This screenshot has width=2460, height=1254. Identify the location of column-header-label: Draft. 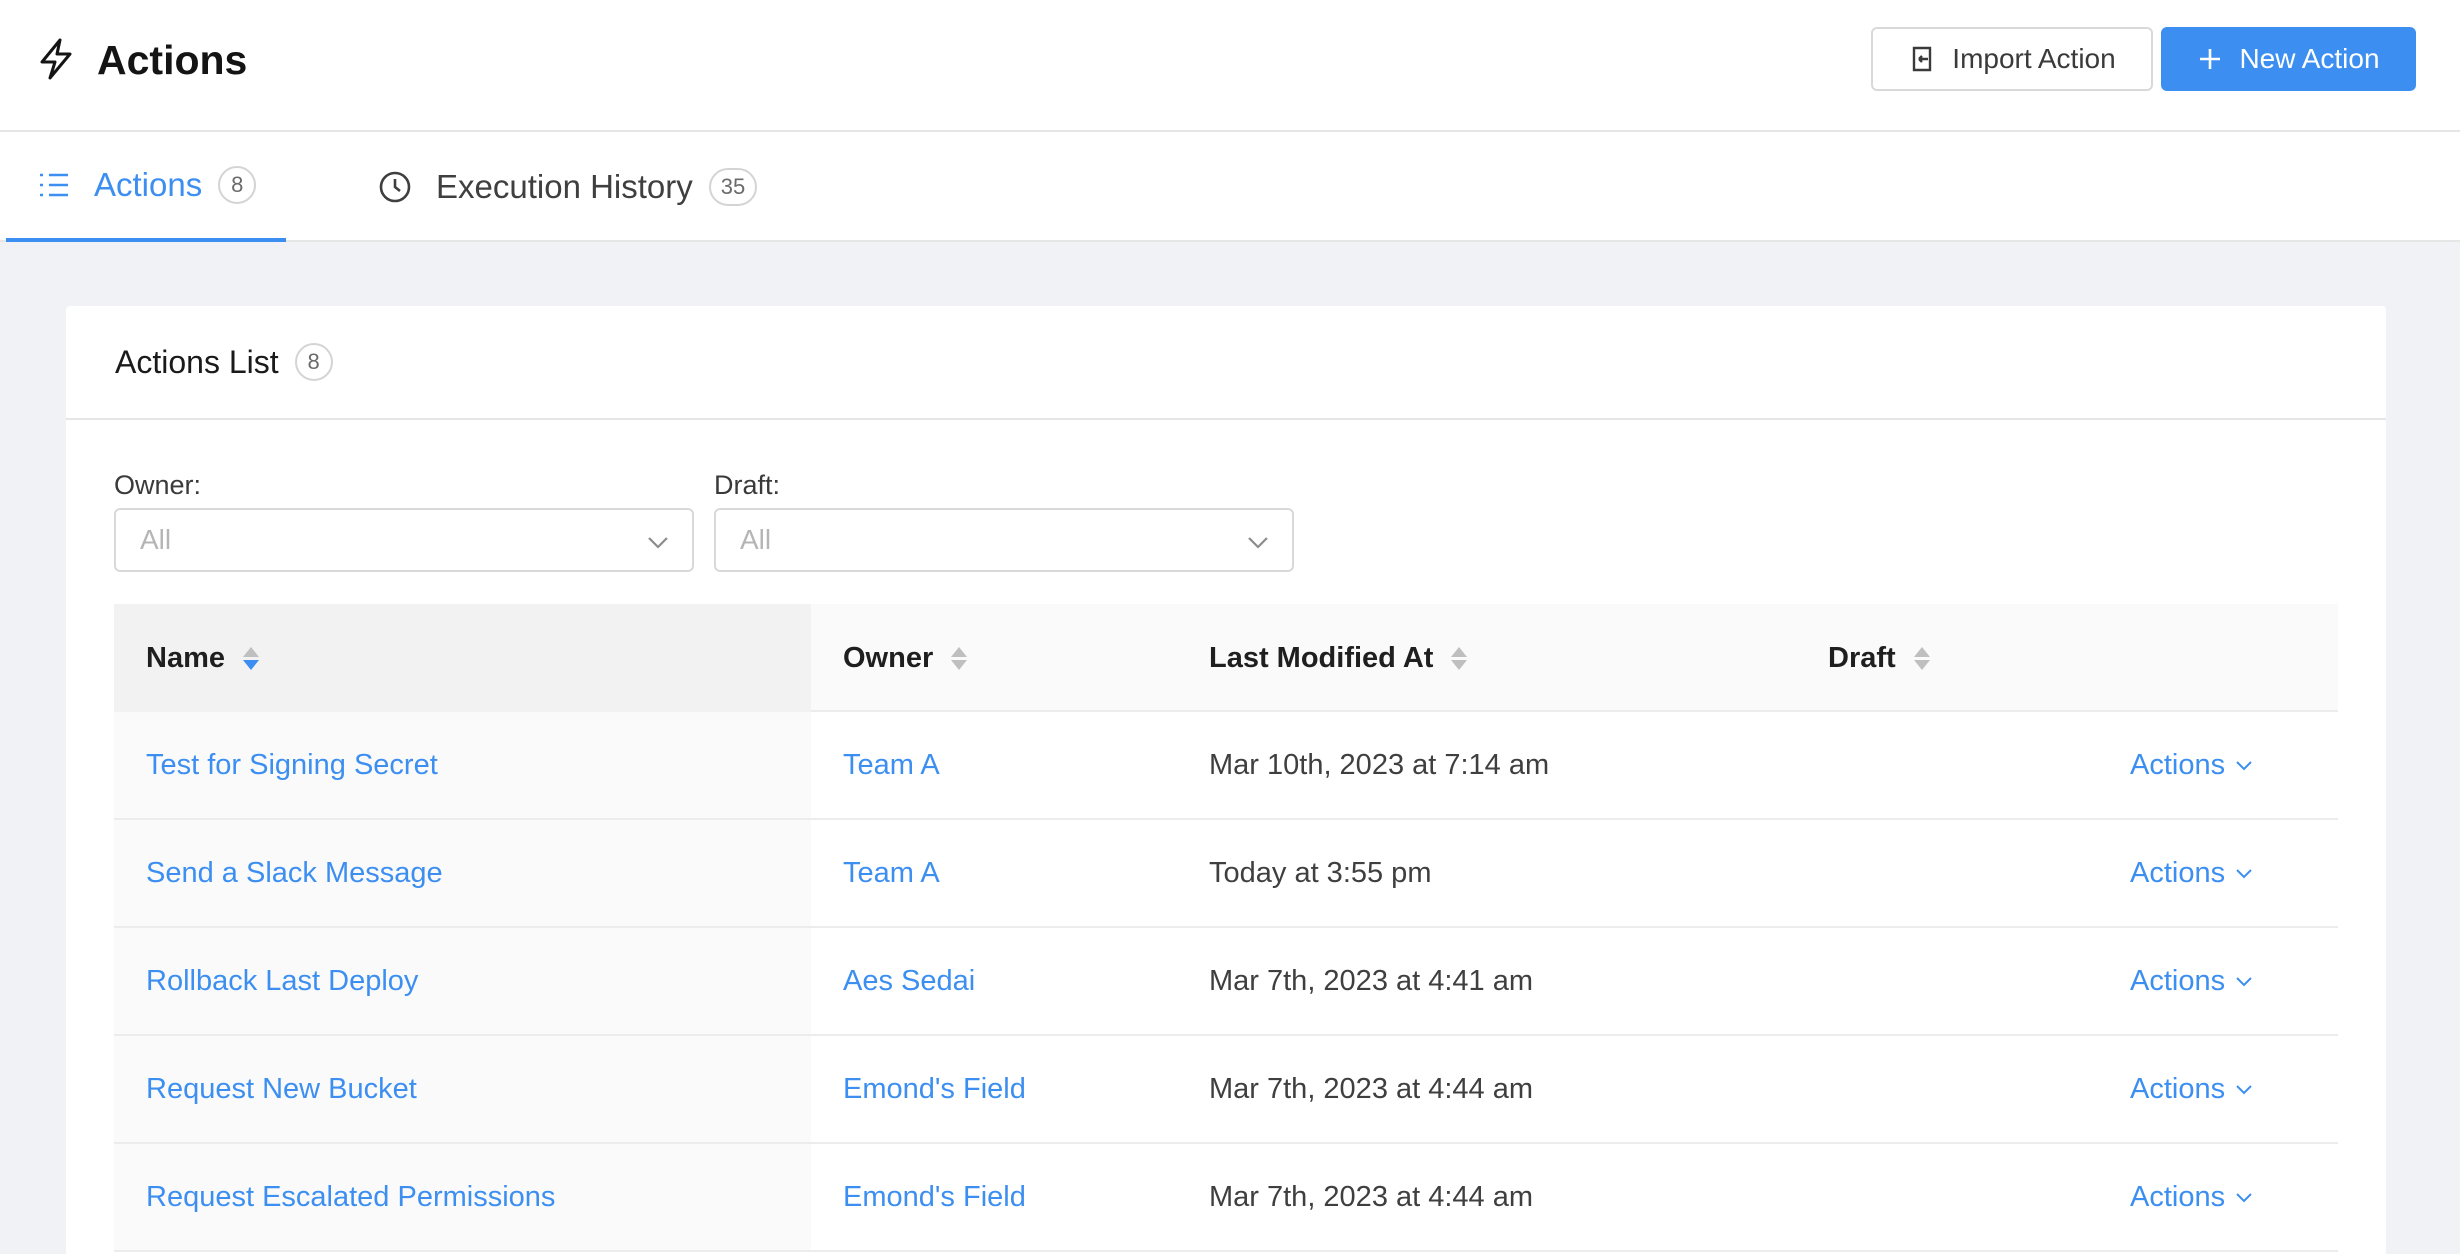
(1862, 657).